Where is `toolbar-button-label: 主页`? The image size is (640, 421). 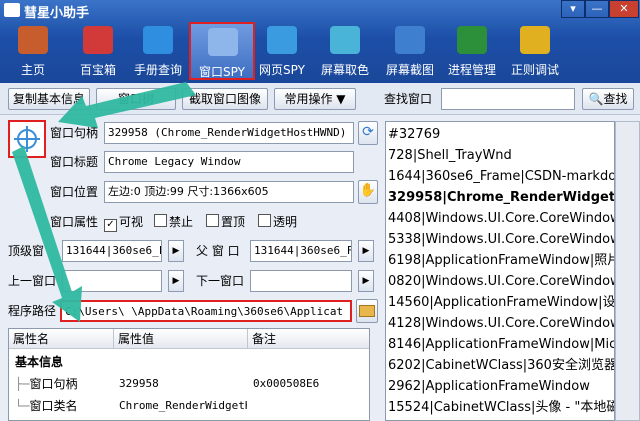 toolbar-button-label: 主页 is located at coordinates (32, 70).